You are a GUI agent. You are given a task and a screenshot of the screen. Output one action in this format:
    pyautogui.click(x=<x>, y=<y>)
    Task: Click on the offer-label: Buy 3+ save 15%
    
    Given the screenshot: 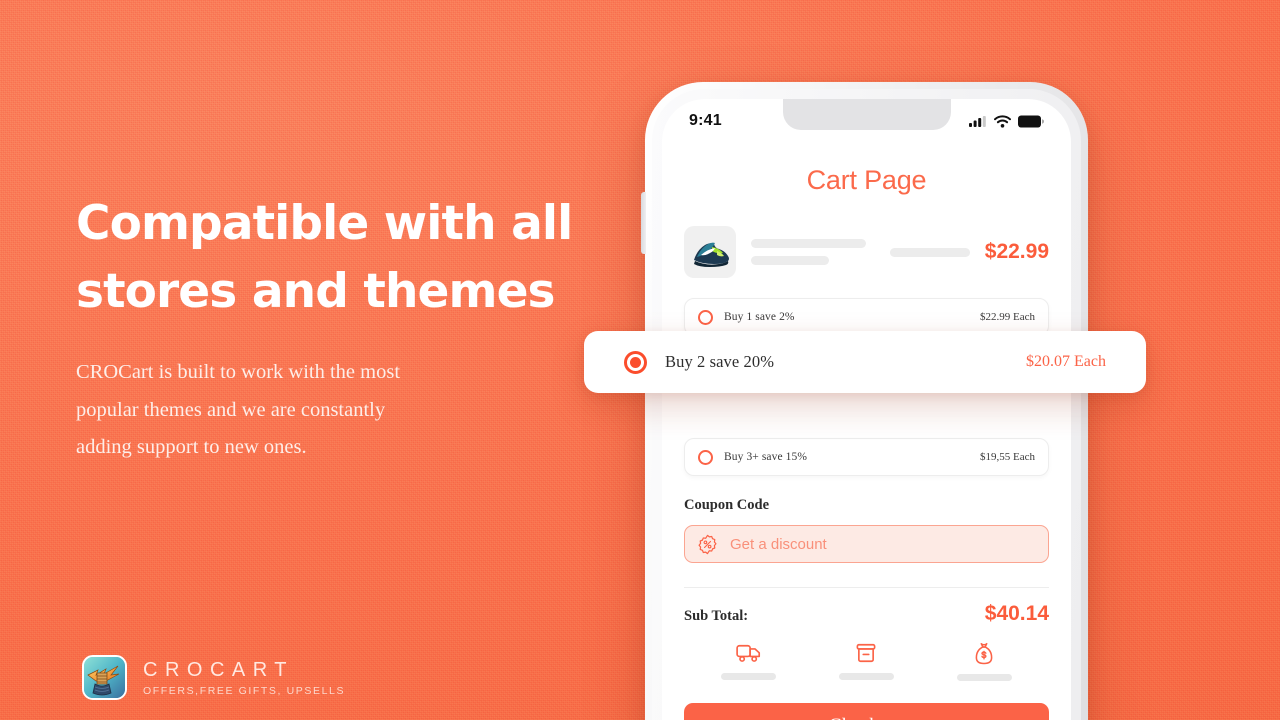 What is the action you would take?
    pyautogui.click(x=766, y=457)
    